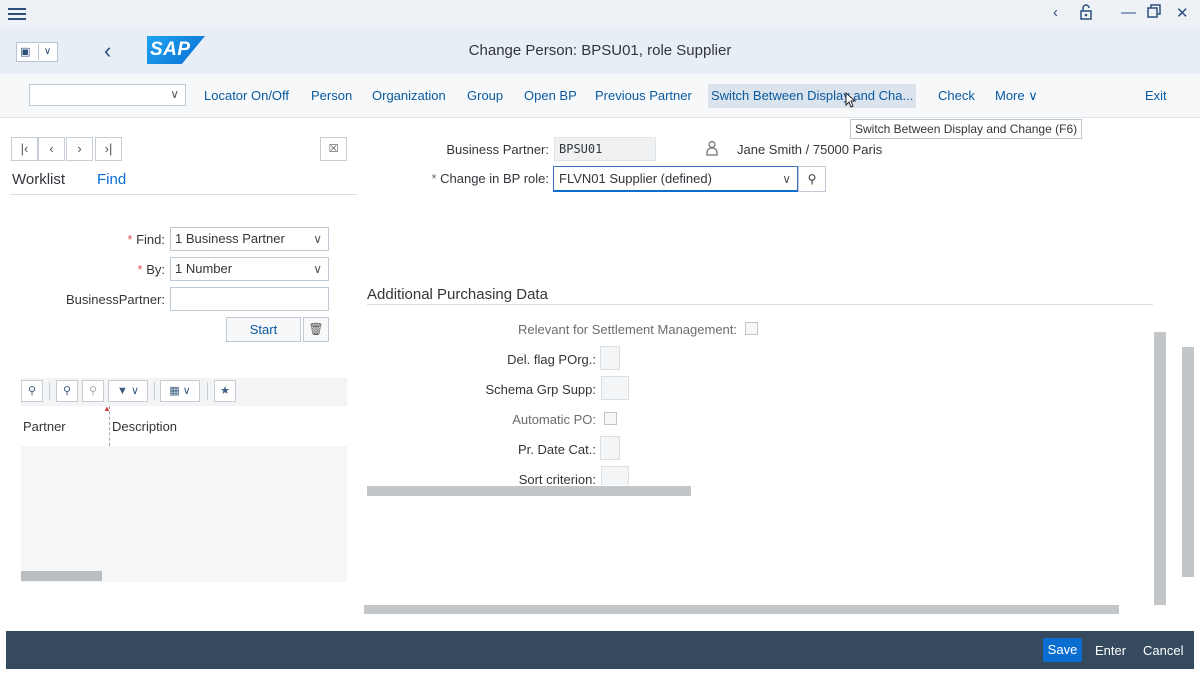  I want to click on by-label: * By:, so click(151, 269).